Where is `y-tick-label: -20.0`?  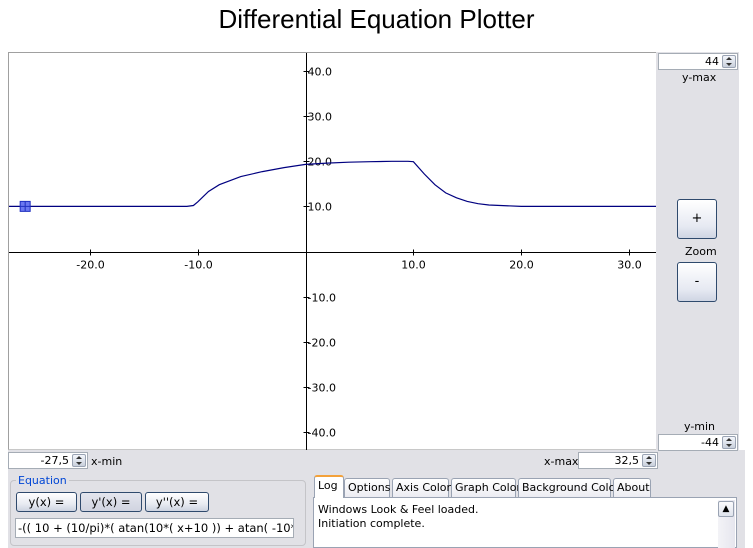
y-tick-label: -20.0 is located at coordinates (322, 343).